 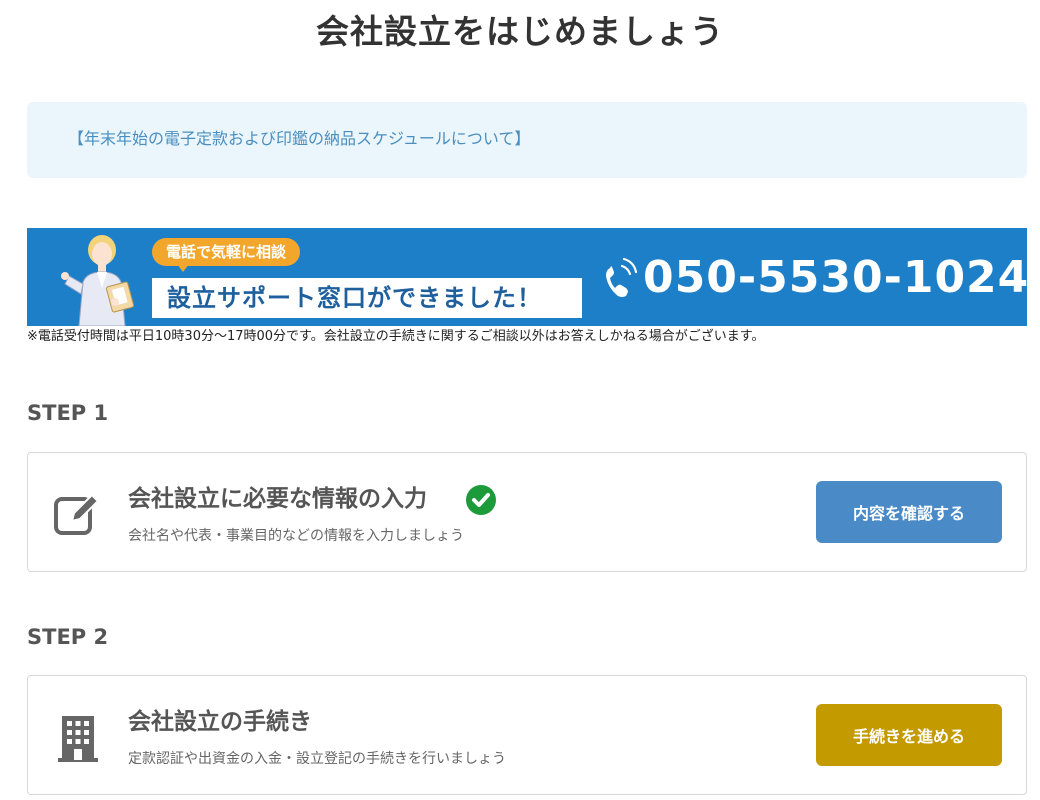 I want to click on building-icon, so click(x=78, y=739).